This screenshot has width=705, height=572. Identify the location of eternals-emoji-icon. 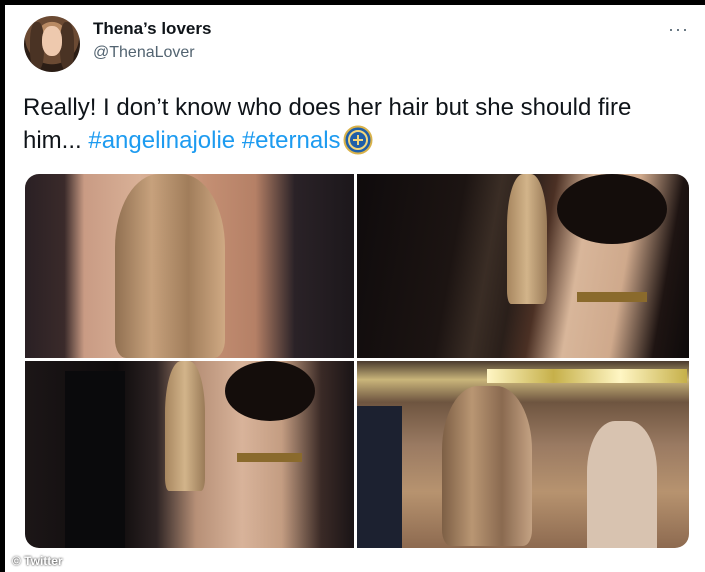
(358, 140).